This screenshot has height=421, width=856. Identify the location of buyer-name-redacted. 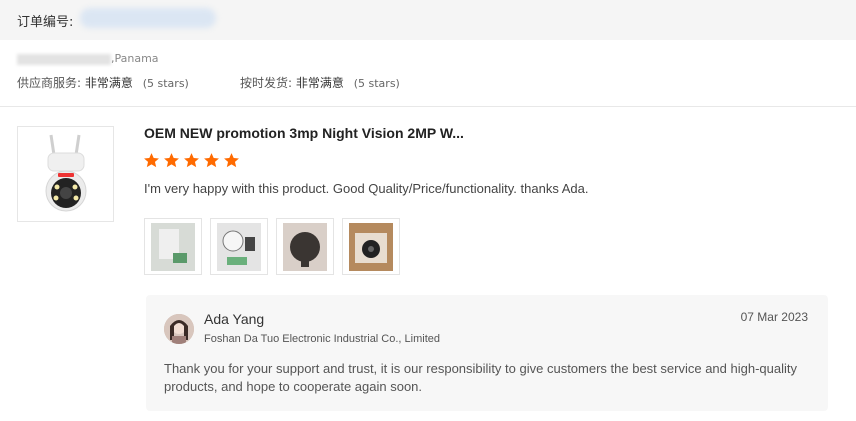
(64, 59).